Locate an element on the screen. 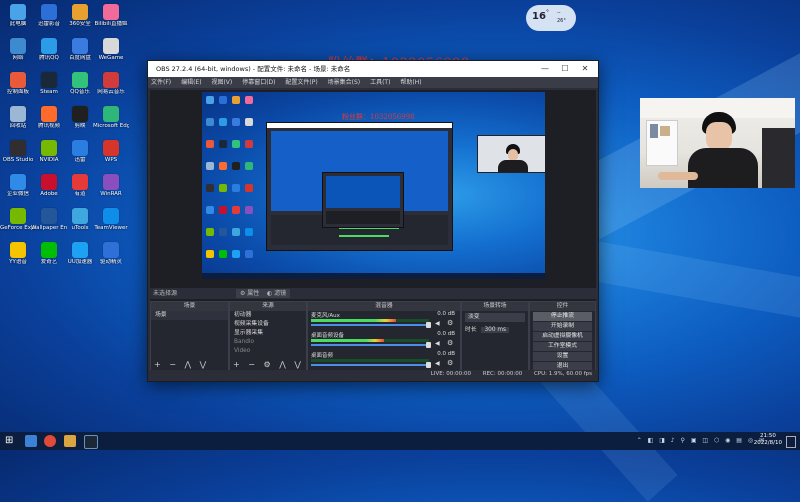  source-item: 显示器采集 is located at coordinates (268, 333).